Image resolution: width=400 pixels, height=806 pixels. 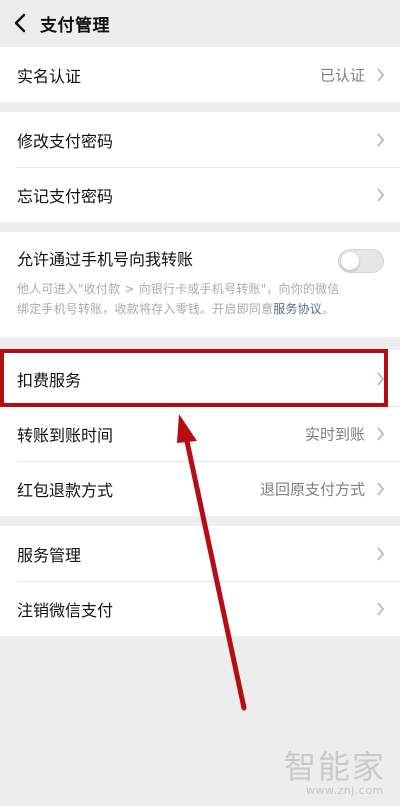 I want to click on refund-method-value: 退回原支付方式, so click(x=312, y=489).